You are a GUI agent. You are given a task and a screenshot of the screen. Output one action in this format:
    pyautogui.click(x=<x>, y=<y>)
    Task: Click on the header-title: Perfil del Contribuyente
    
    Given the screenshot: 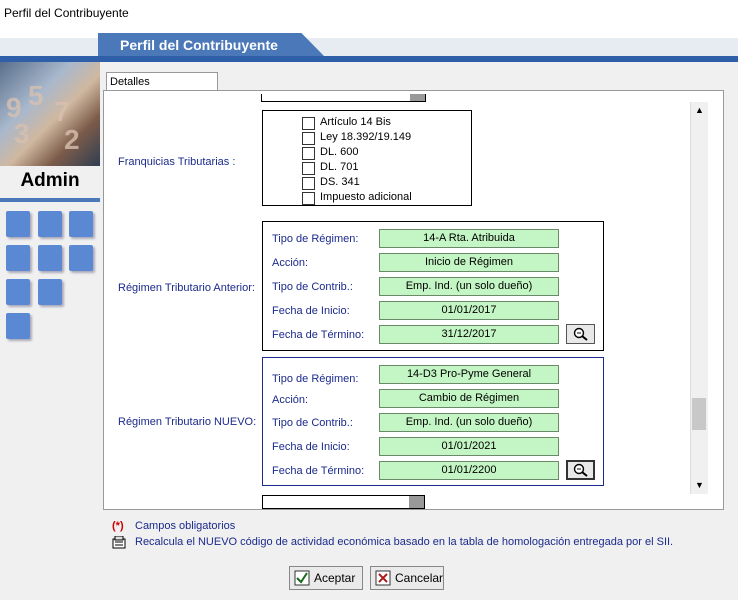 What is the action you would take?
    pyautogui.click(x=199, y=45)
    